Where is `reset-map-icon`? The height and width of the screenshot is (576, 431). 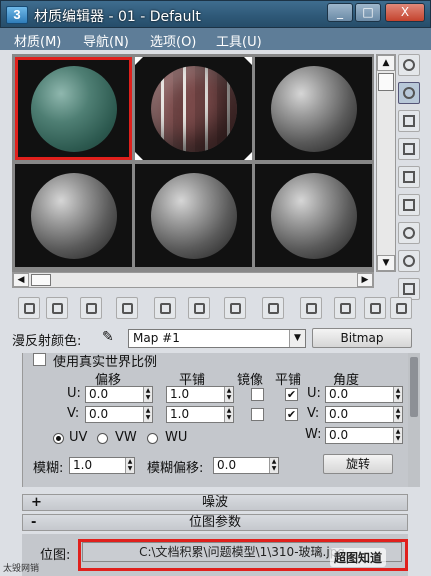
reset-map-icon is located at coordinates (127, 308).